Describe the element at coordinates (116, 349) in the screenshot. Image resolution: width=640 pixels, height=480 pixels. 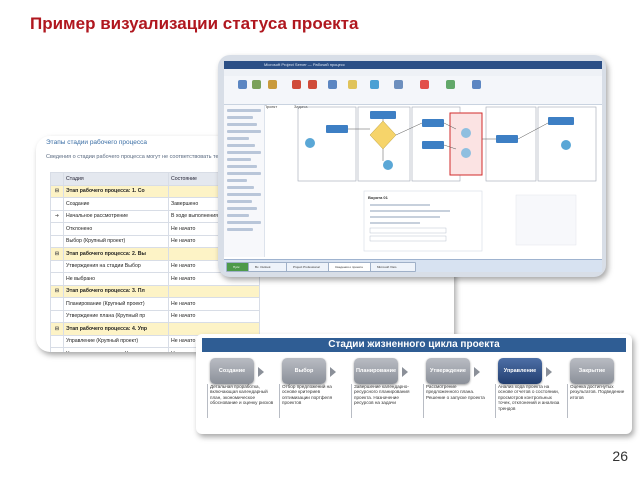
I see `stage-cell: Утверждения на стадии Управле` at that location.